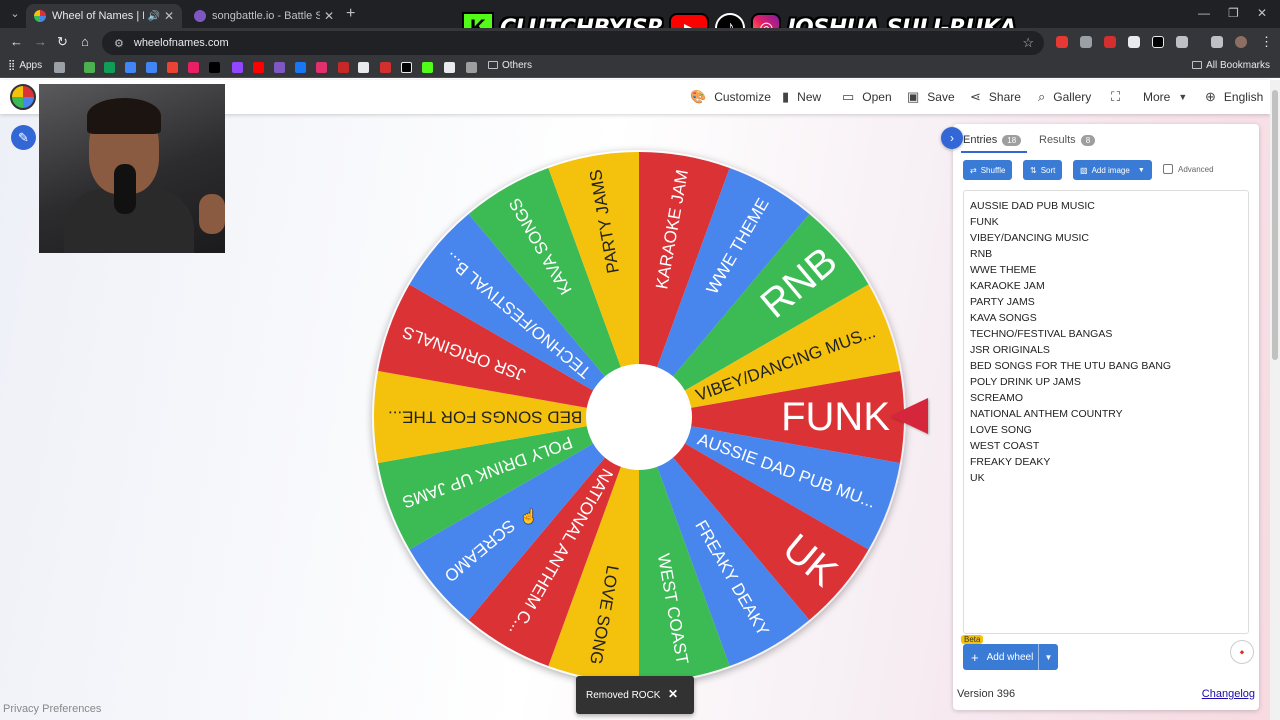 The height and width of the screenshot is (720, 1280). I want to click on forward-icon: →, so click(40, 41).